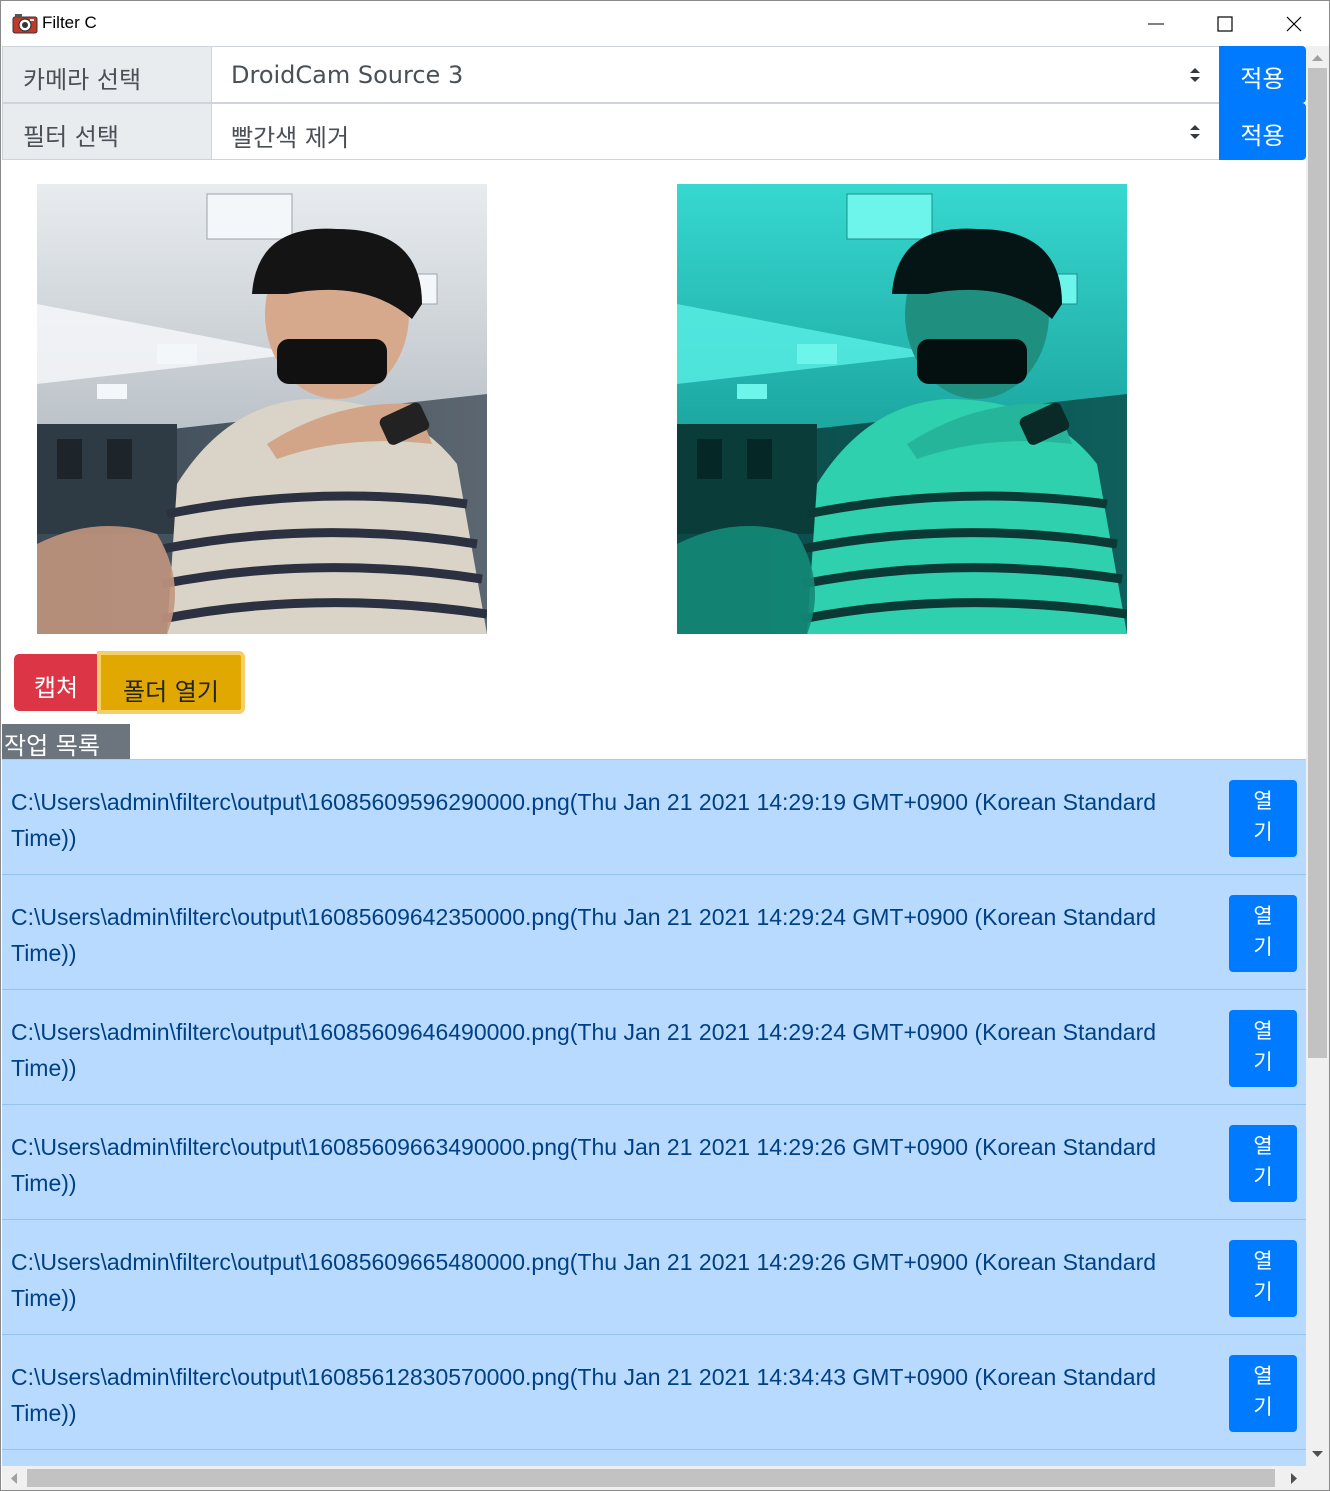 This screenshot has width=1330, height=1491. What do you see at coordinates (347, 75) in the screenshot?
I see `camera-select-value: DroidCam Source 3` at bounding box center [347, 75].